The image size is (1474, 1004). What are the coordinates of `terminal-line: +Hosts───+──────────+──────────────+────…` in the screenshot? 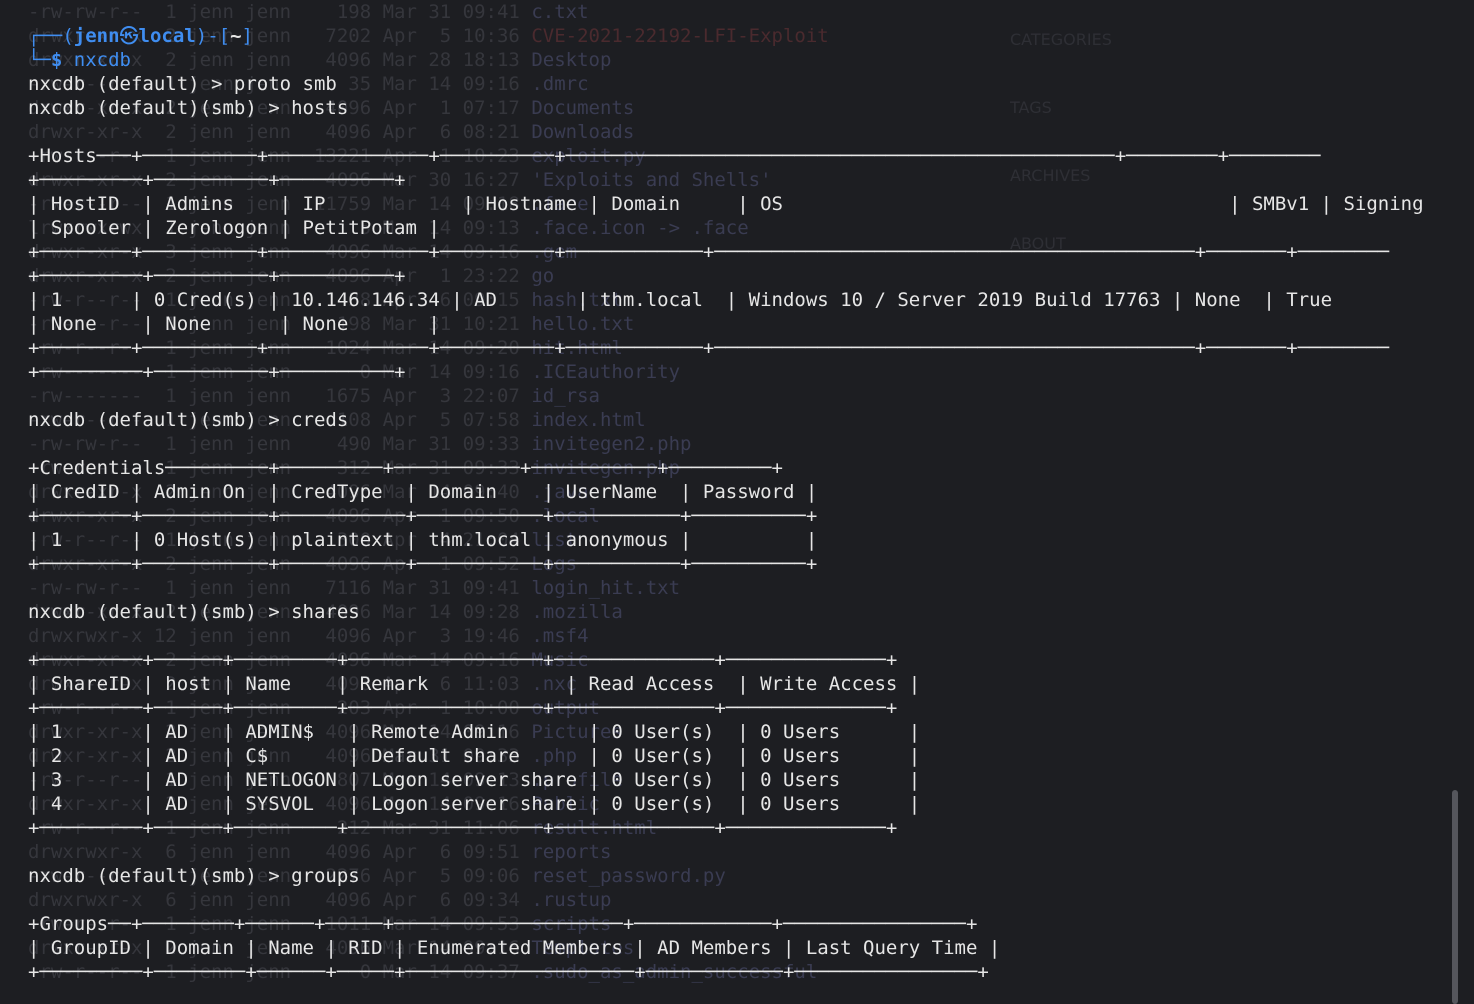 It's located at (674, 156).